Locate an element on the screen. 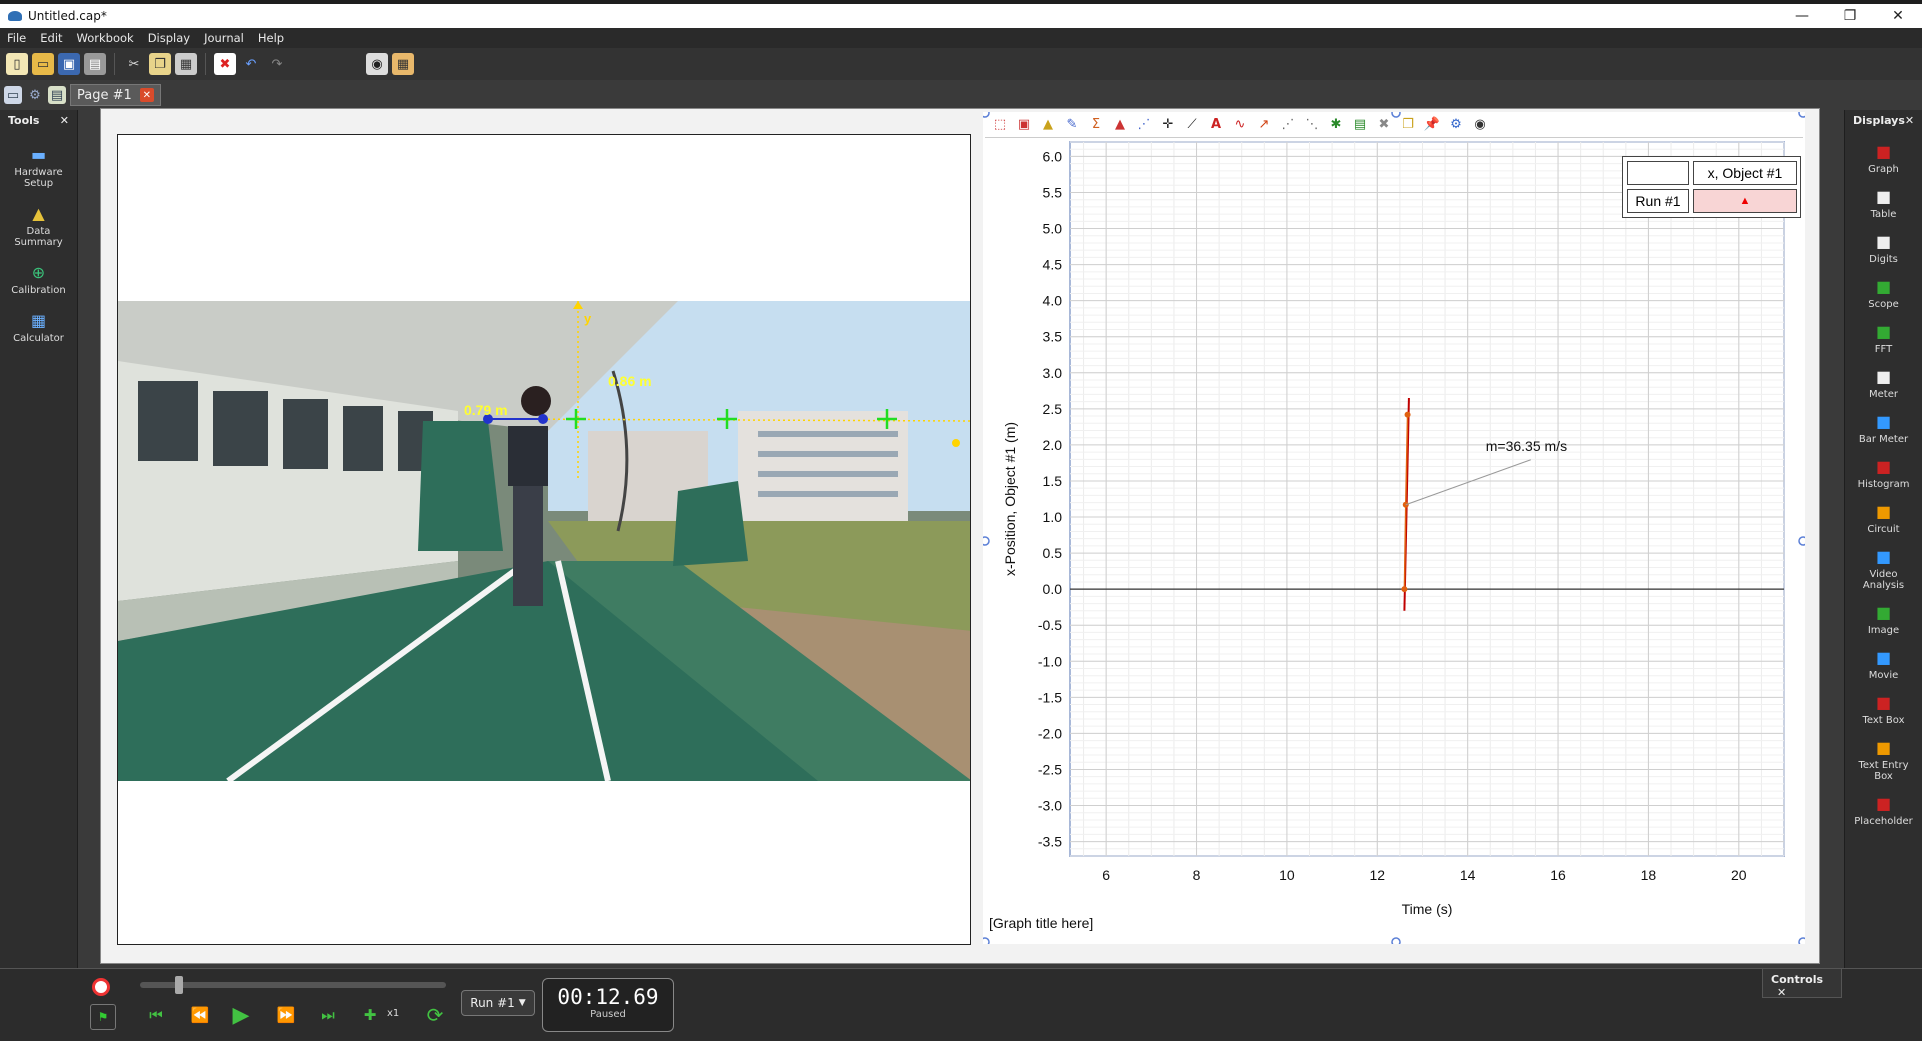 Image resolution: width=1922 pixels, height=1041 pixels. playback-speed-label: x1 is located at coordinates (393, 1013).